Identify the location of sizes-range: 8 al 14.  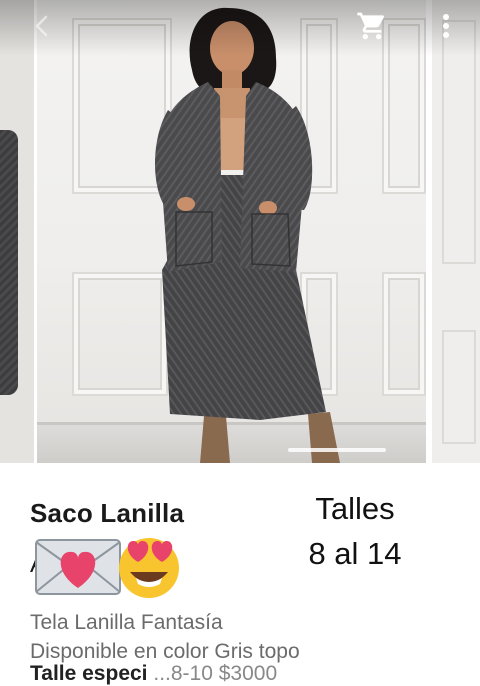
(355, 553).